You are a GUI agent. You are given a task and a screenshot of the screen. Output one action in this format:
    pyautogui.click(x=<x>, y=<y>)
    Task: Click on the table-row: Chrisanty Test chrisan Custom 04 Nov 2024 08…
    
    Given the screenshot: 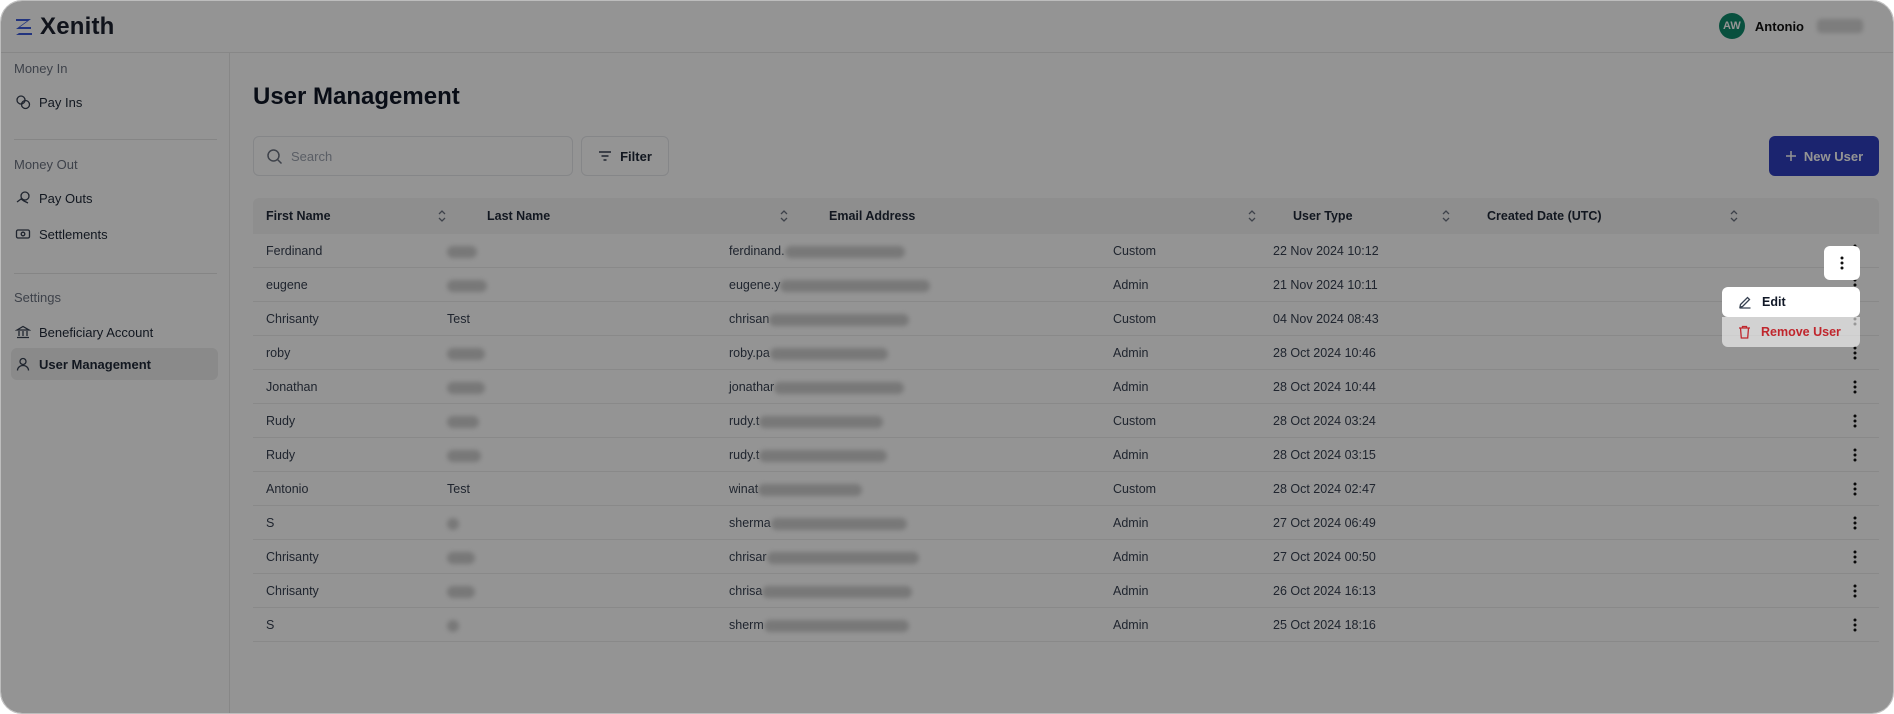 What is the action you would take?
    pyautogui.click(x=1066, y=319)
    